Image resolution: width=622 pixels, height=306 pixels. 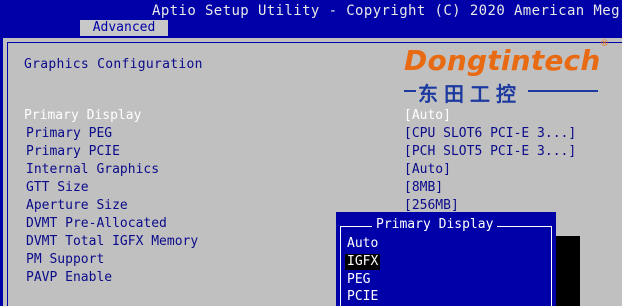 I want to click on dongtintech-logo: Dongtintech ® 东田工控, so click(x=509, y=73).